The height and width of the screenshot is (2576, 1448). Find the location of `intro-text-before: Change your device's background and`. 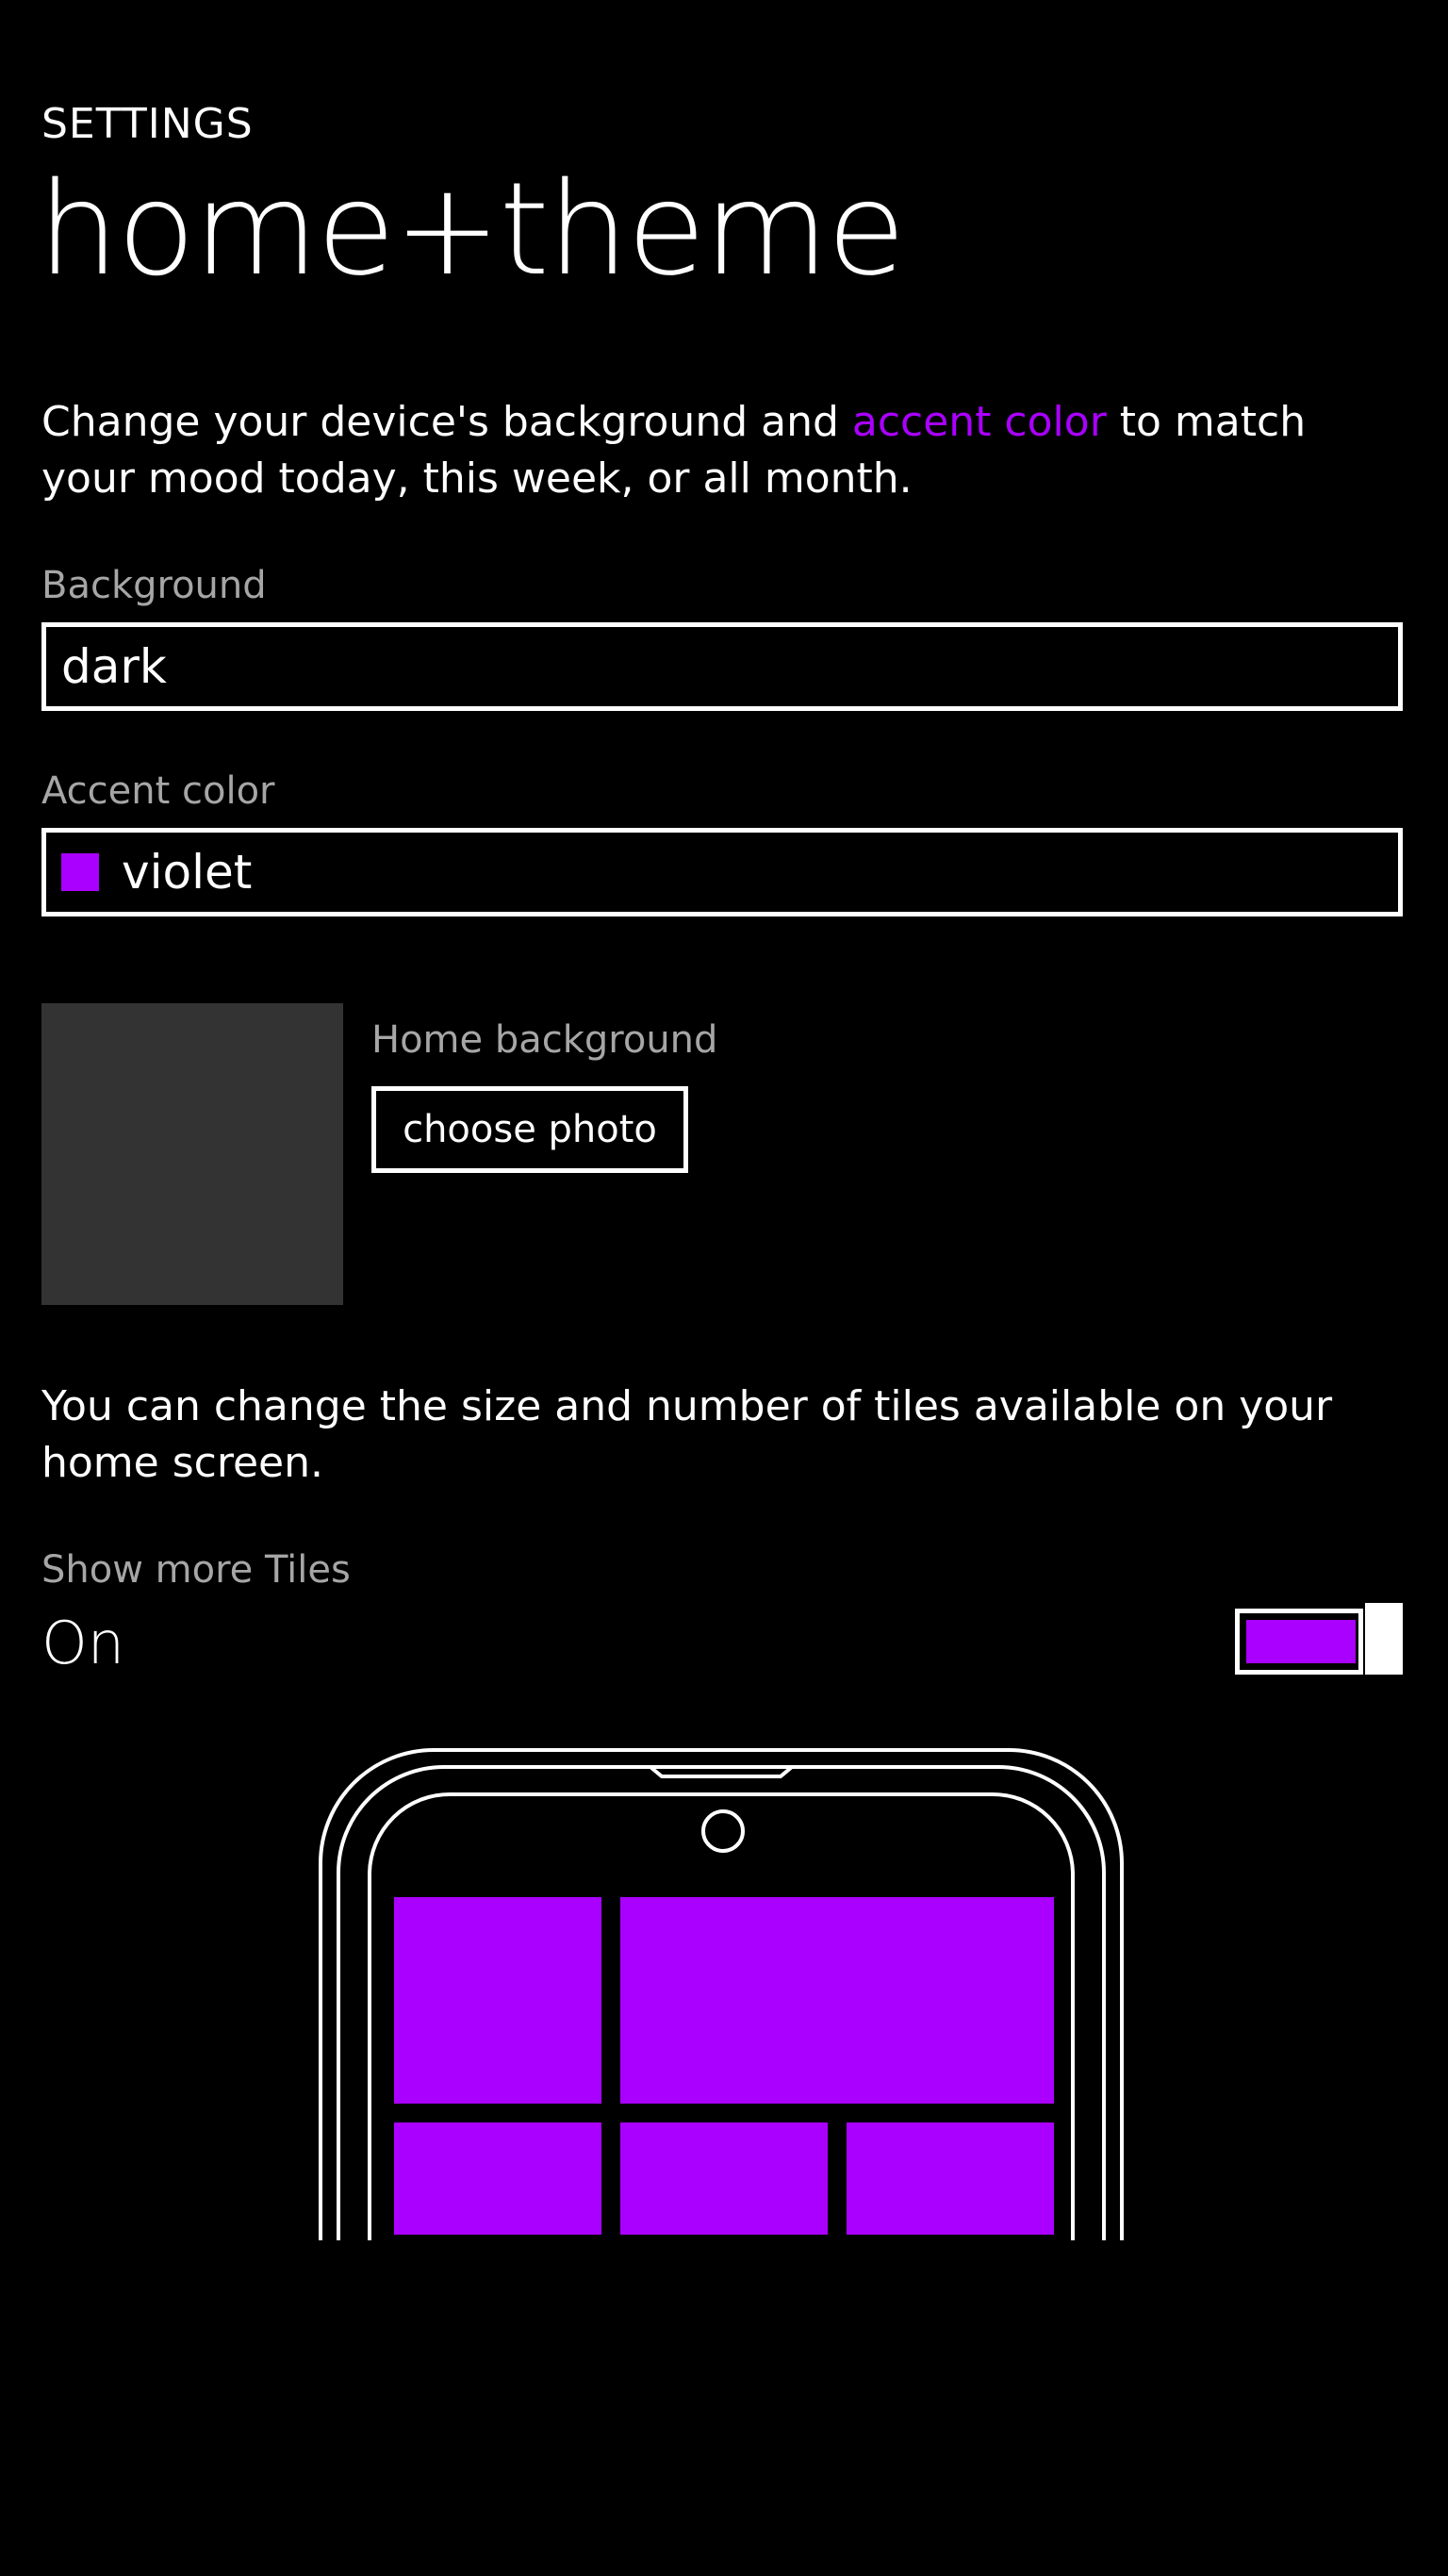

intro-text-before: Change your device's background and is located at coordinates (446, 422).